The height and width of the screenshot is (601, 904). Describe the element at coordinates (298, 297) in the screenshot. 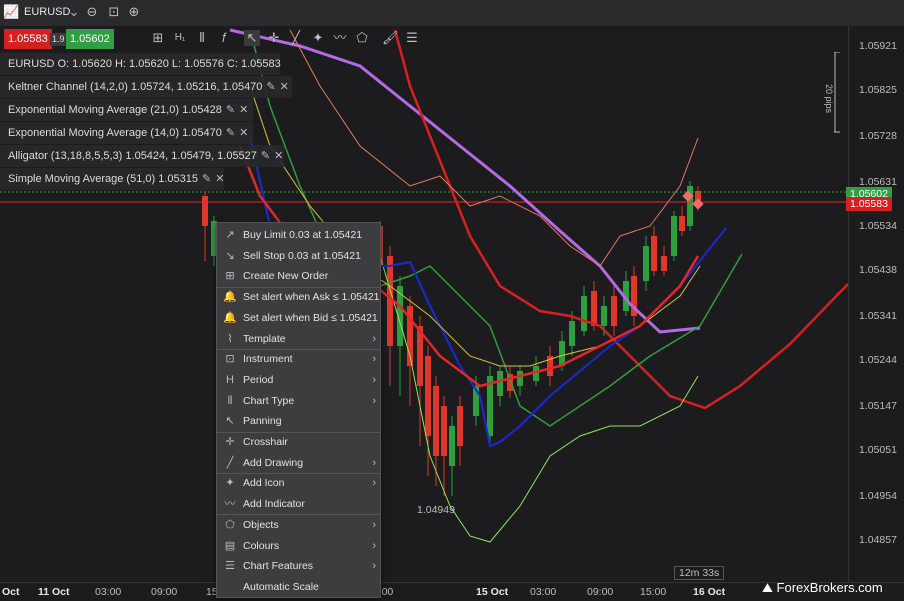

I see `menu-item-set-alert-when-ask-1-05421: 🔔 Set alert when Ask ≤ 1.05421` at that location.